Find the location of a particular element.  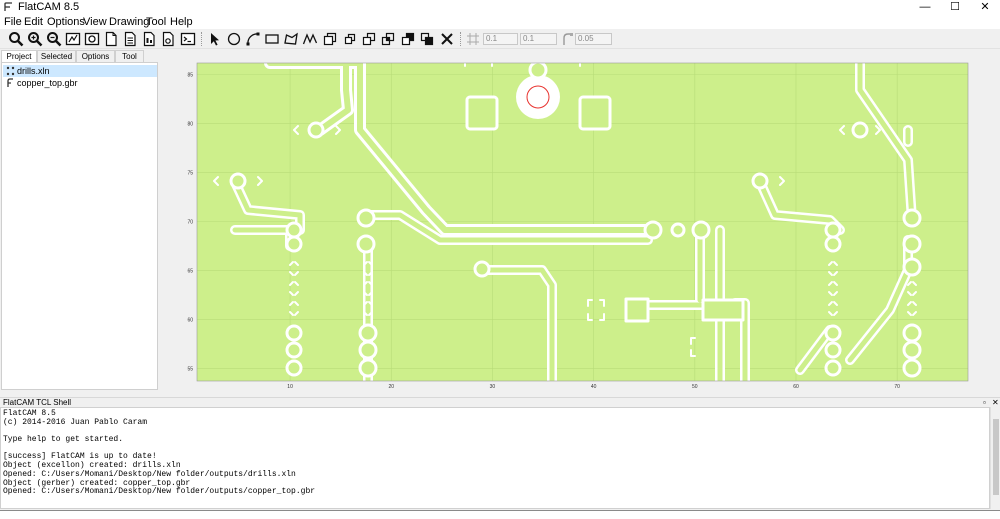

path-icon is located at coordinates (310, 39).